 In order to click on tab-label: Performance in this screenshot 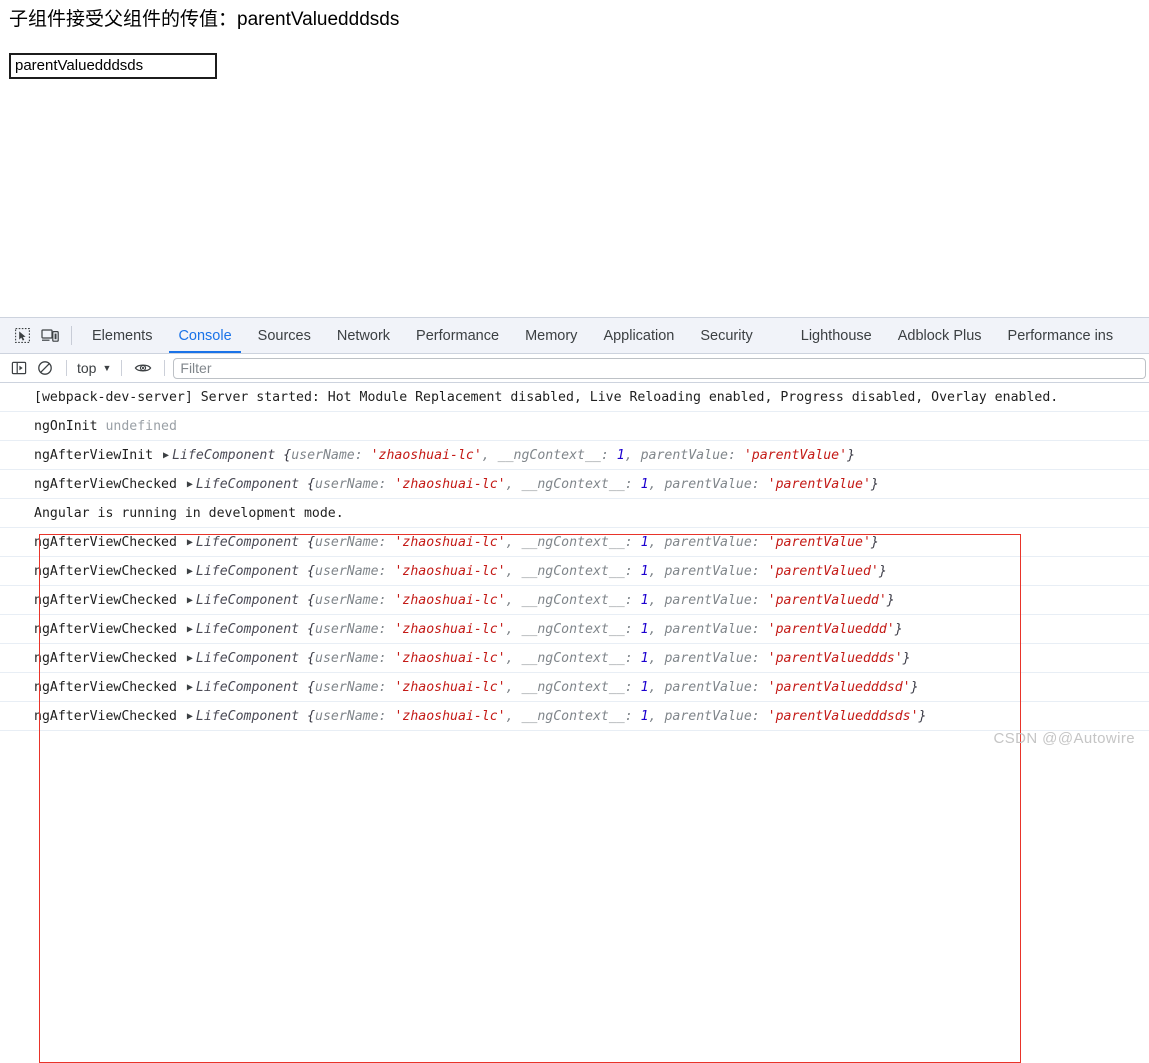, I will do `click(458, 335)`.